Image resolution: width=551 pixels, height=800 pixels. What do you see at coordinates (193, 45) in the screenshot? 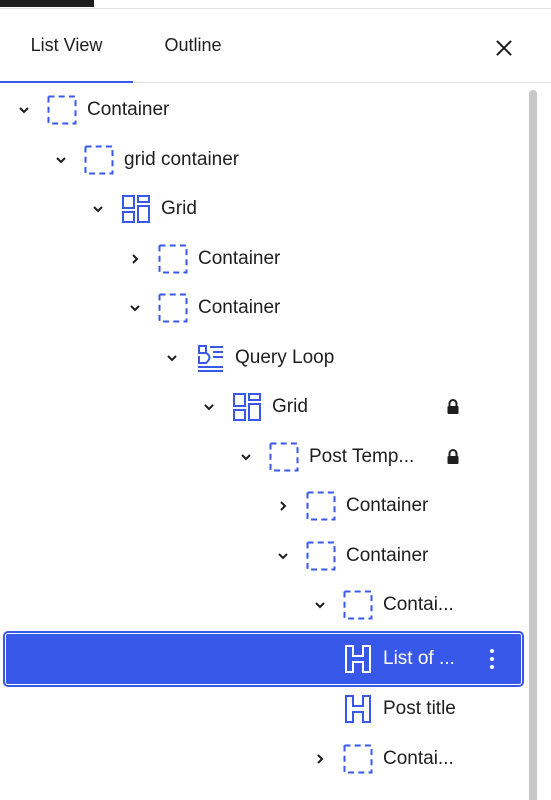
I see `tab-outline: Outline` at bounding box center [193, 45].